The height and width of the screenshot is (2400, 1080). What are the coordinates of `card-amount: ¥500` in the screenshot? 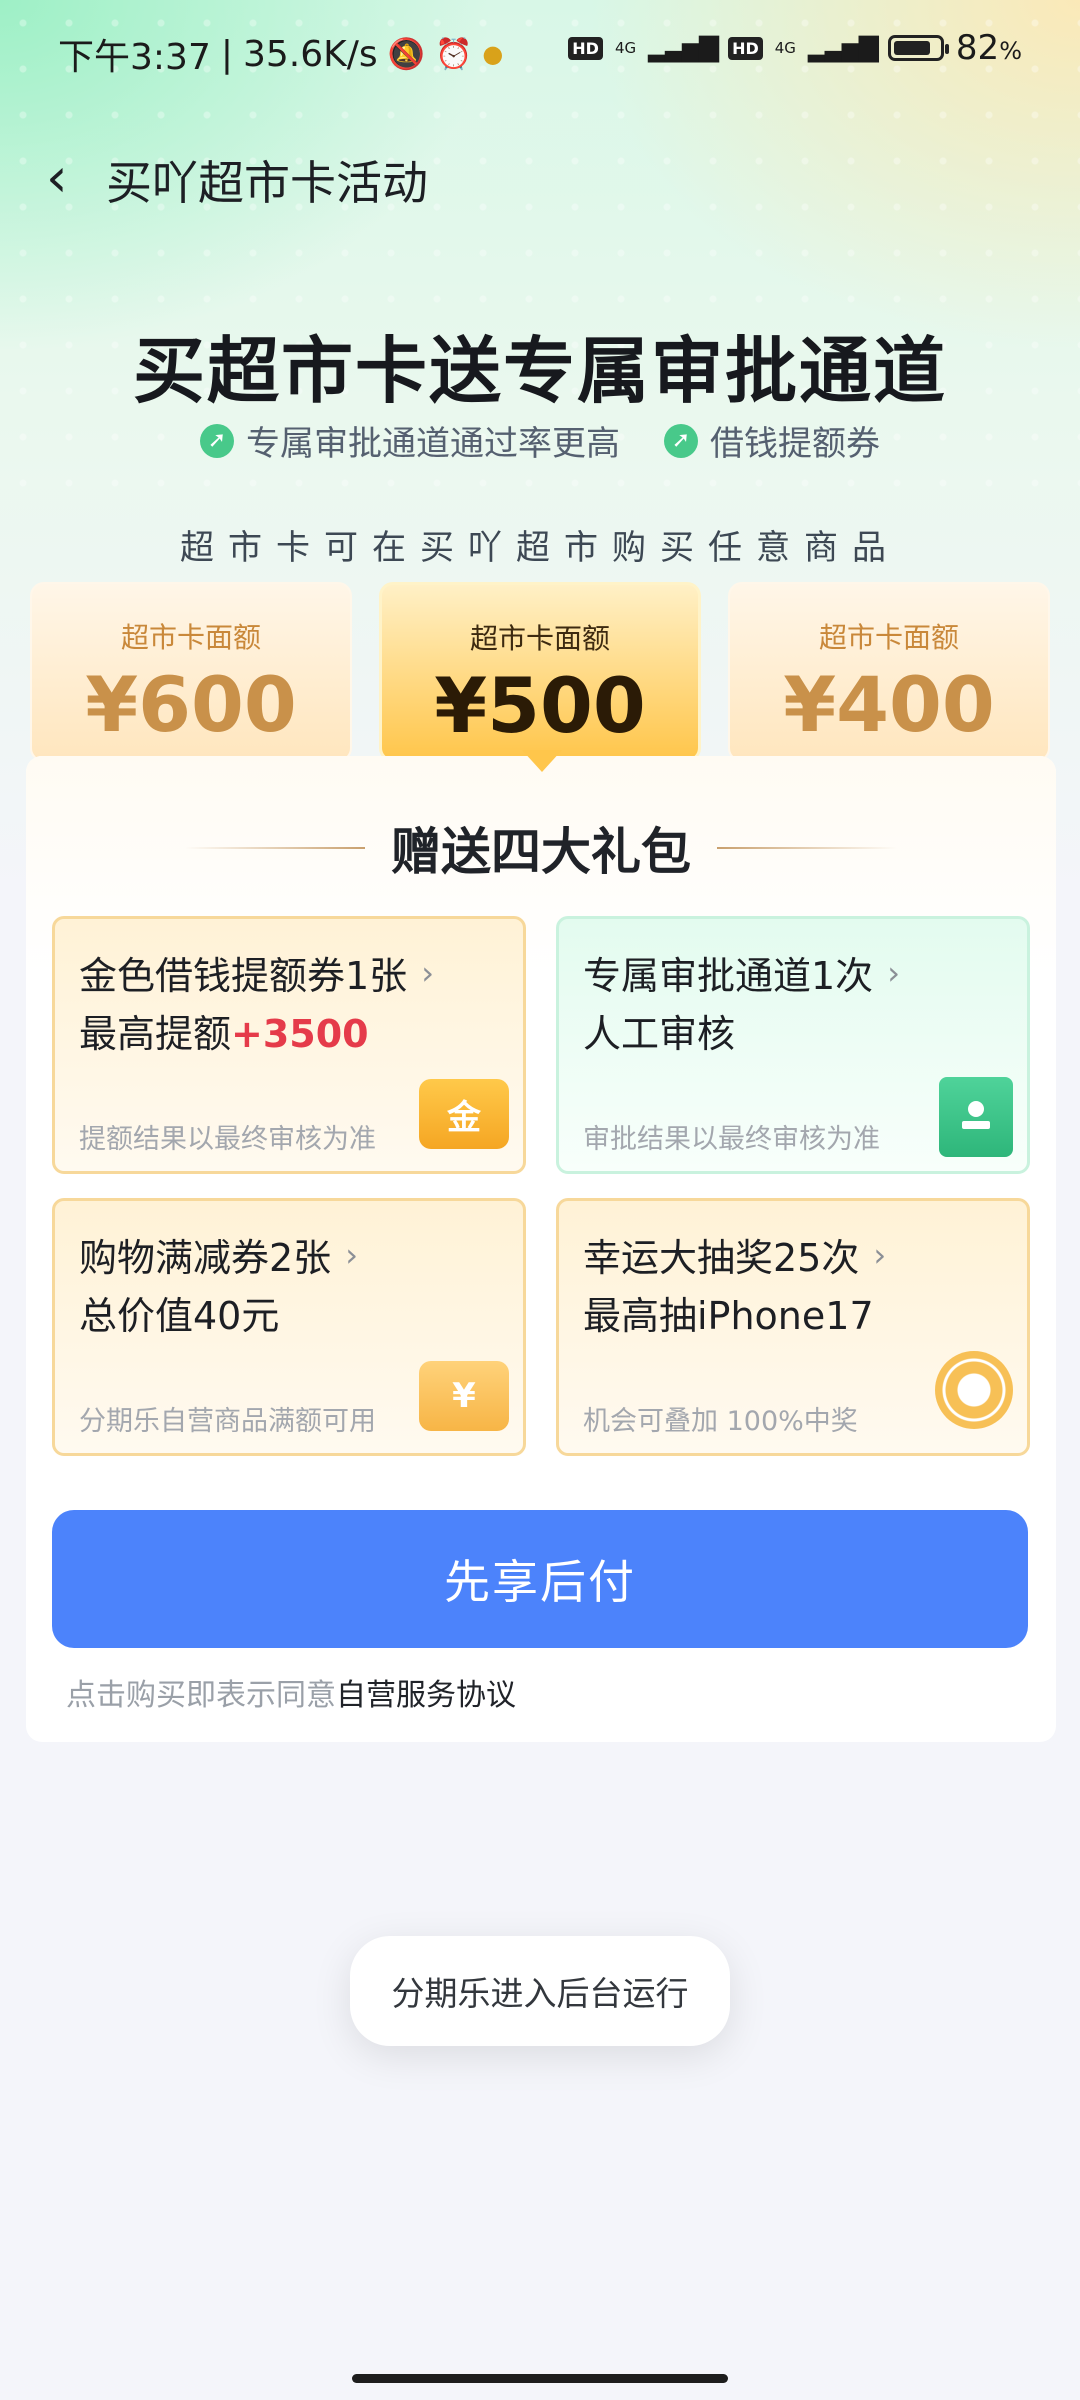 It's located at (540, 705).